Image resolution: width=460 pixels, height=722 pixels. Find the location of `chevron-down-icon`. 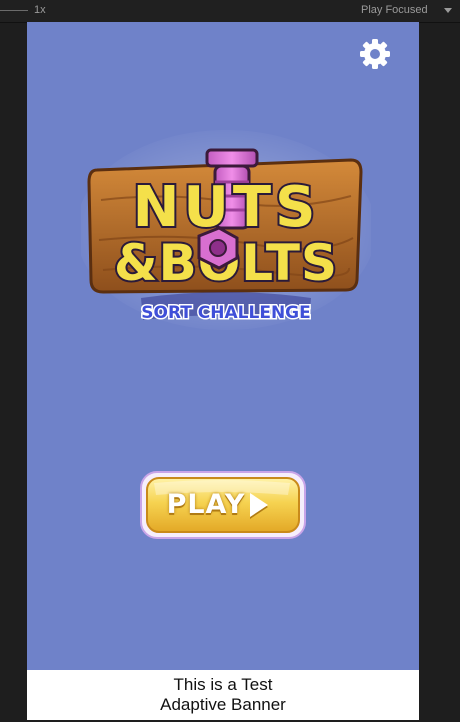

chevron-down-icon is located at coordinates (448, 10).